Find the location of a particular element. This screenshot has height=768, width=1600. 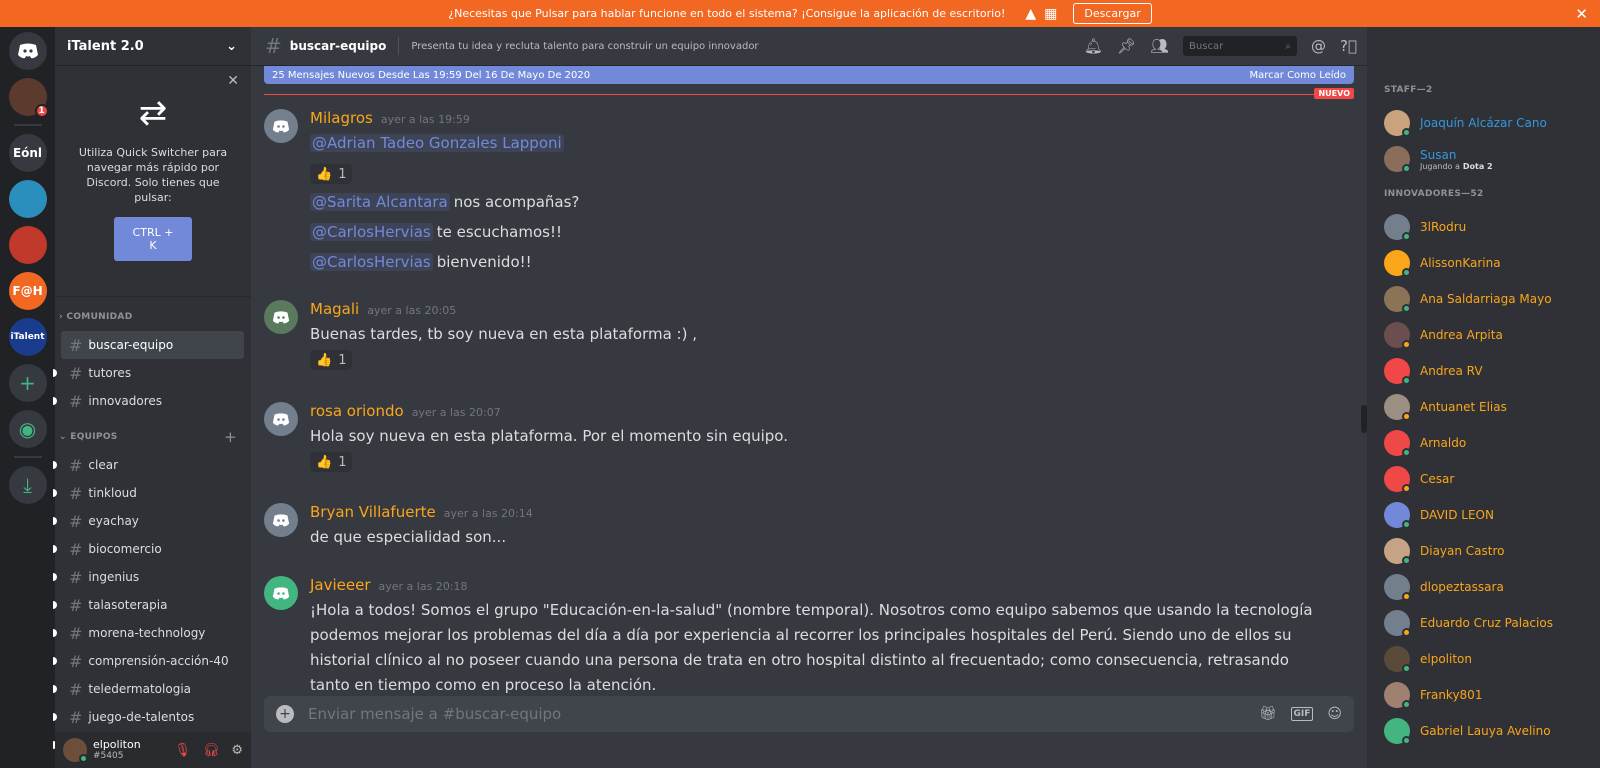

server-avatar-user: 1 is located at coordinates (28, 98).